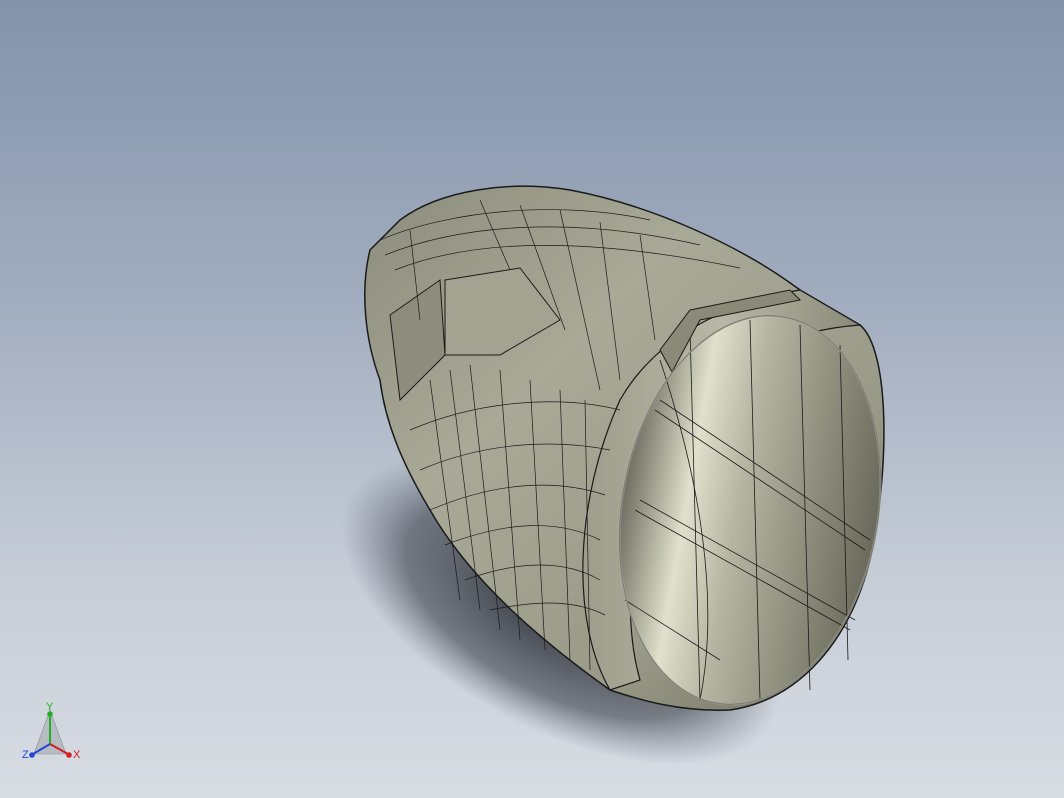 This screenshot has height=798, width=1064. Describe the element at coordinates (32, 755) in the screenshot. I see `z-axis-tip` at that location.